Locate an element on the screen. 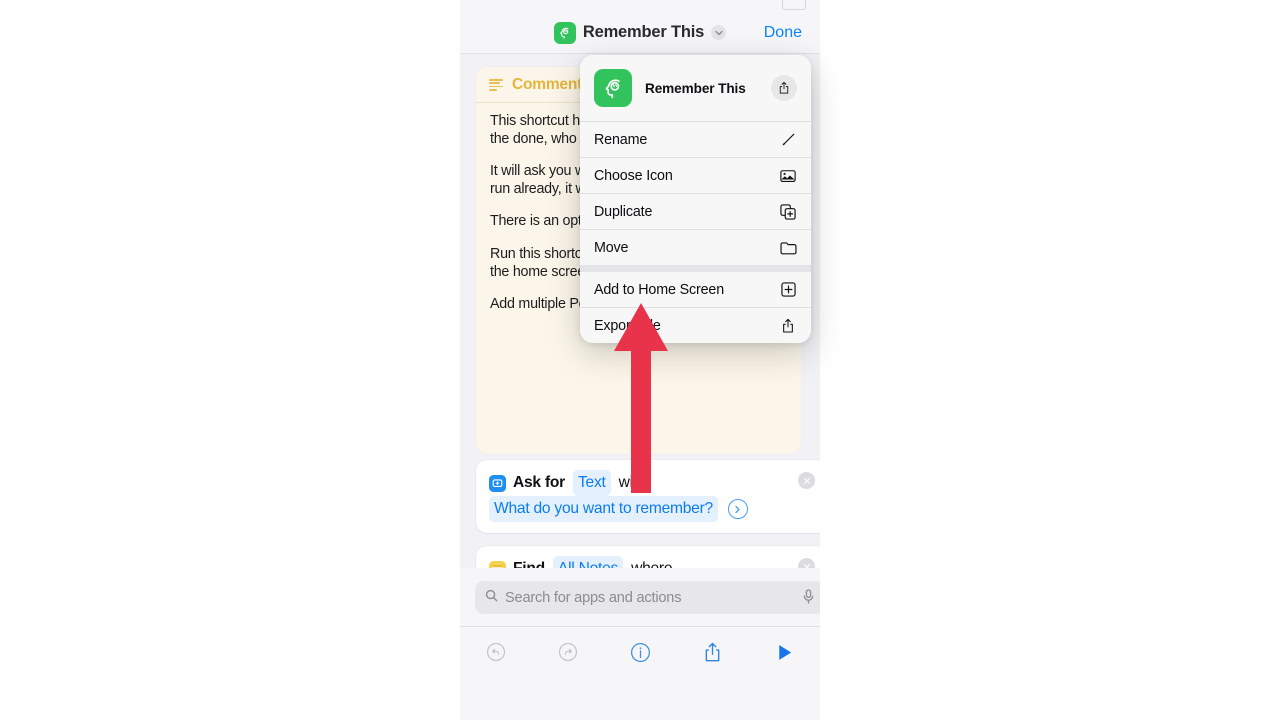 The height and width of the screenshot is (720, 1280). done-button: Done is located at coordinates (783, 32).